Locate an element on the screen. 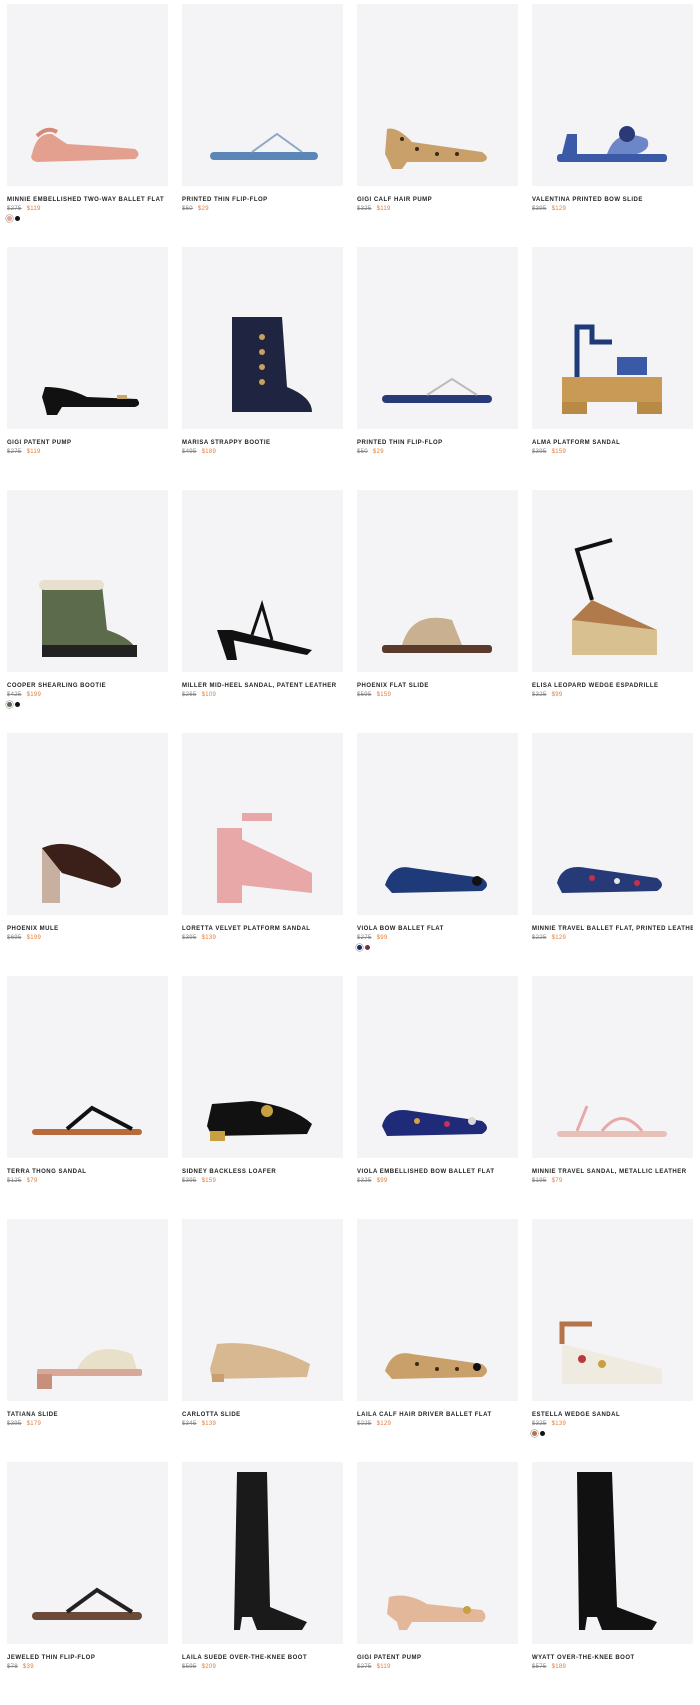 This screenshot has height=1705, width=700. product-card: GIGI CALF HAIR PUMP $325 $119 is located at coordinates (437, 125).